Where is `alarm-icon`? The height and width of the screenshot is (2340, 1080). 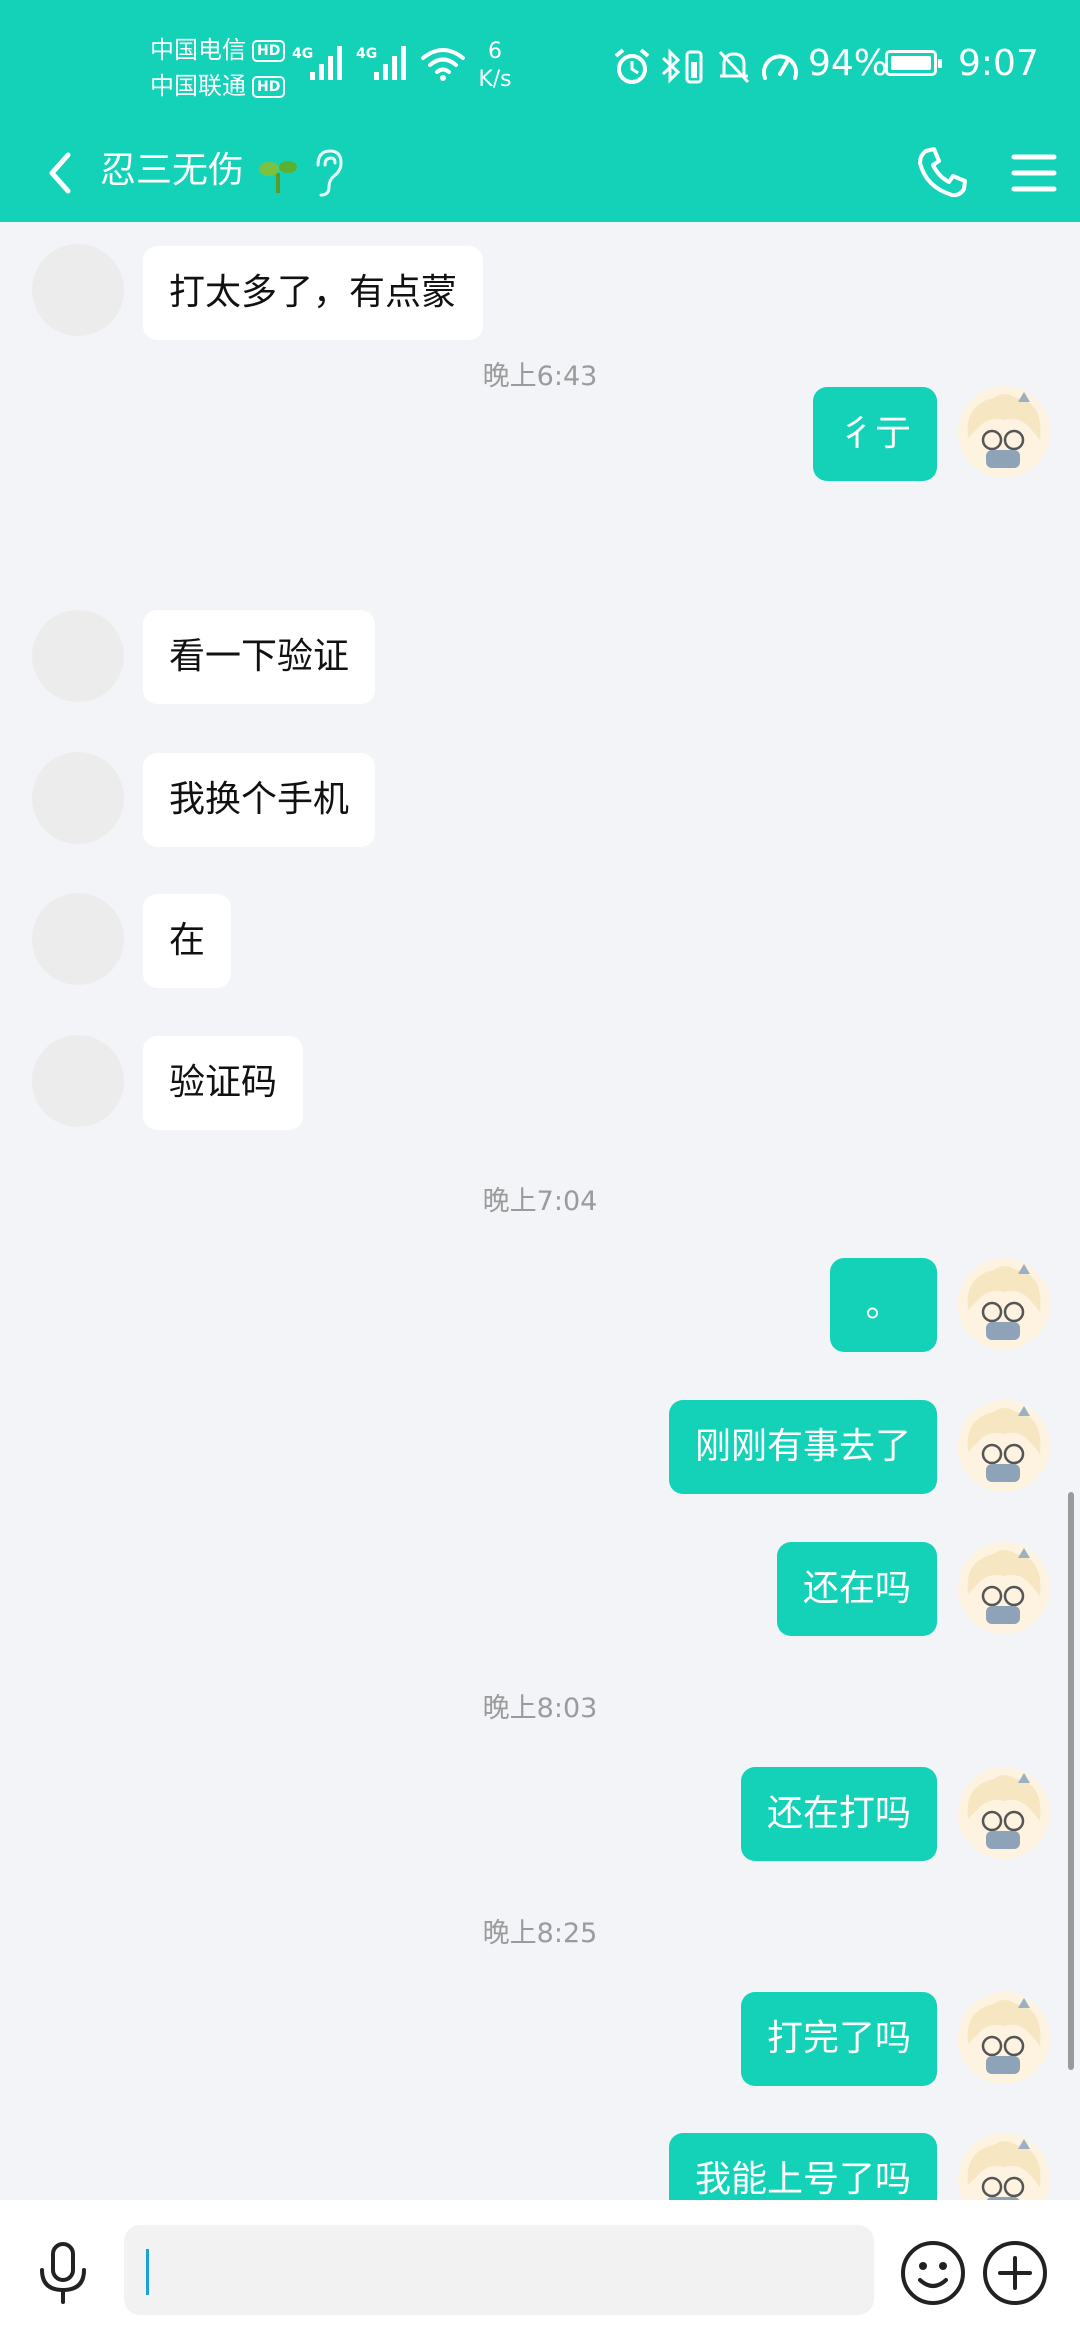
alarm-icon is located at coordinates (632, 66).